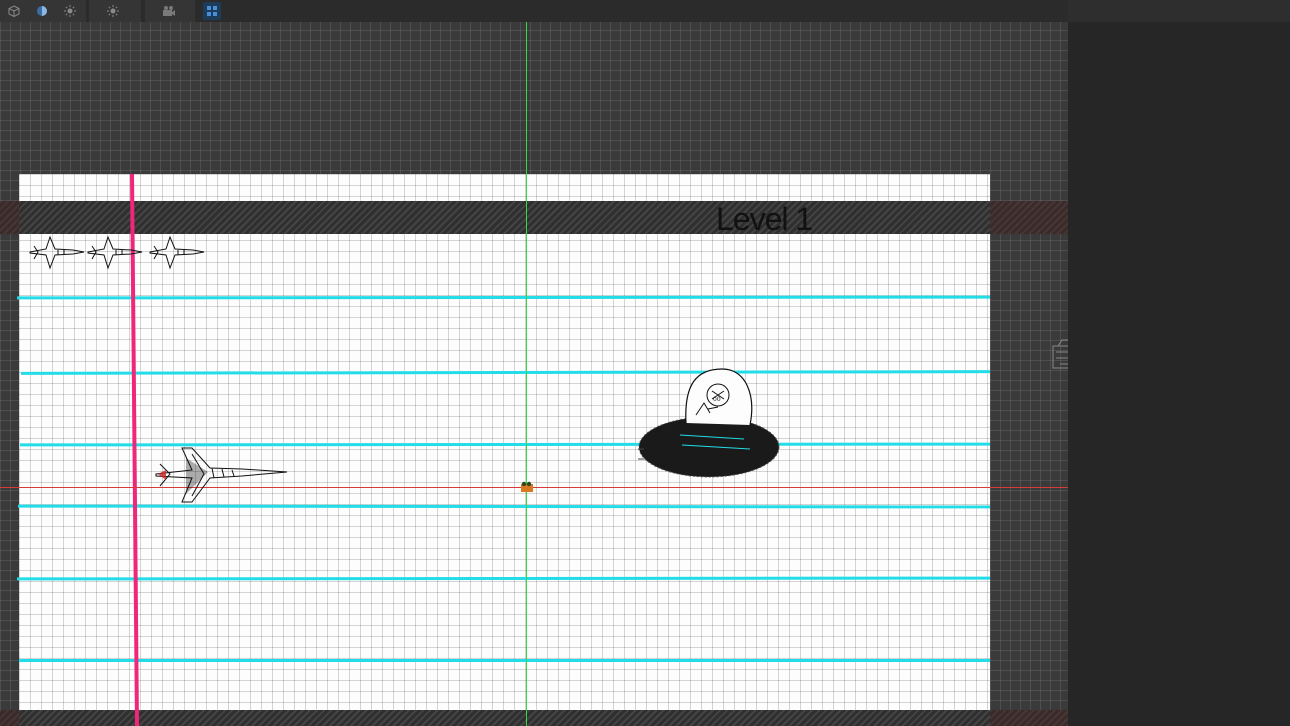 The image size is (1290, 726). Describe the element at coordinates (527, 487) in the screenshot. I see `transform-pivot-icon` at that location.